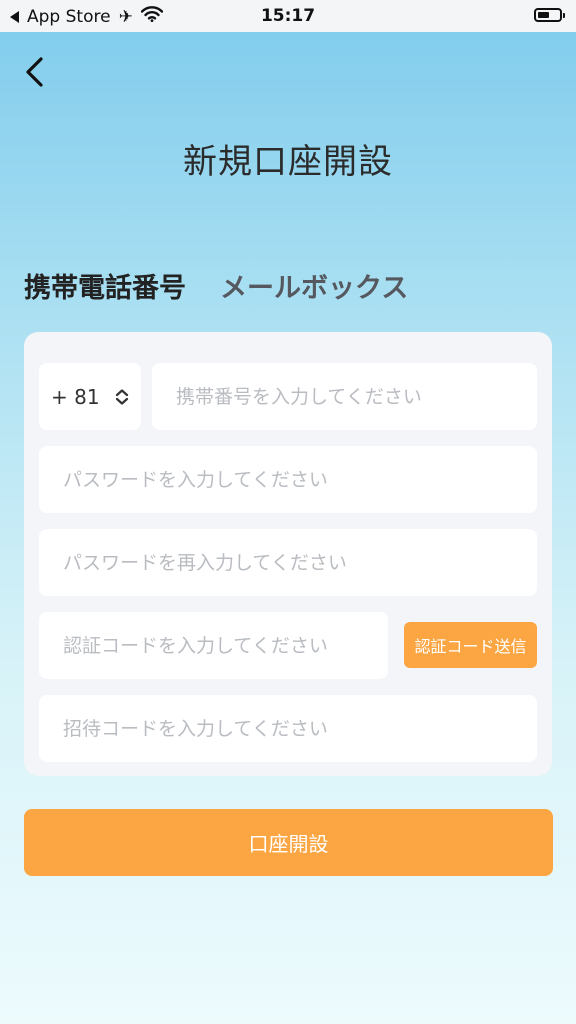 This screenshot has width=576, height=1024. What do you see at coordinates (216, 285) in the screenshot?
I see `signup-method-tabs: 携帯電話番号 メールボックス` at bounding box center [216, 285].